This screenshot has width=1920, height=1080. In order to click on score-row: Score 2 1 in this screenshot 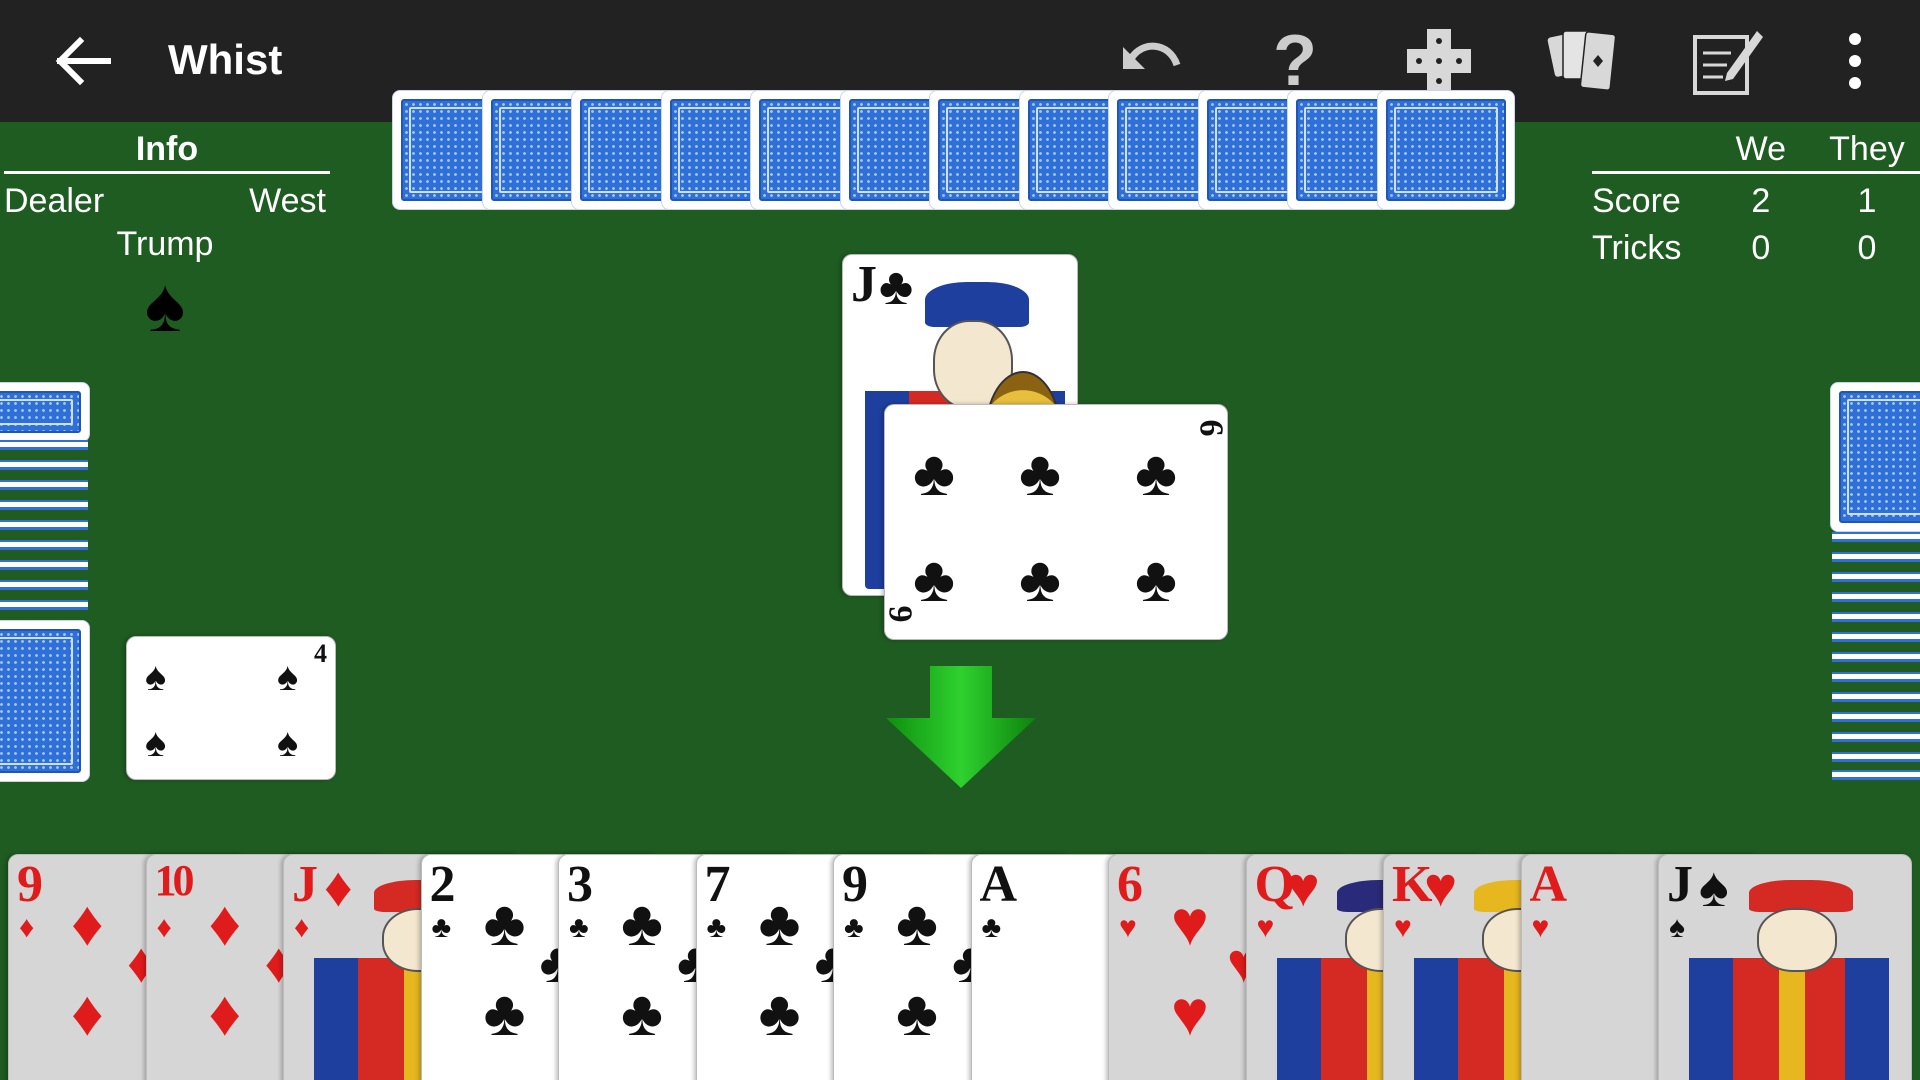, I will do `click(1756, 201)`.